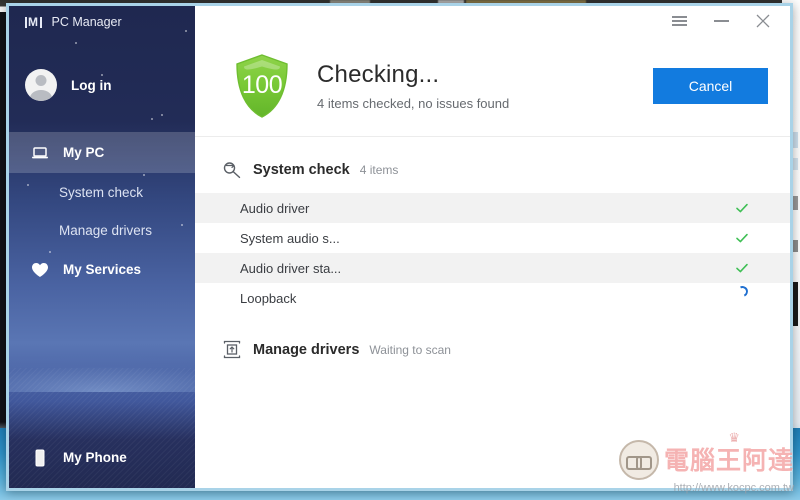 This screenshot has height=500, width=800. Describe the element at coordinates (41, 85) in the screenshot. I see `avatar` at that location.